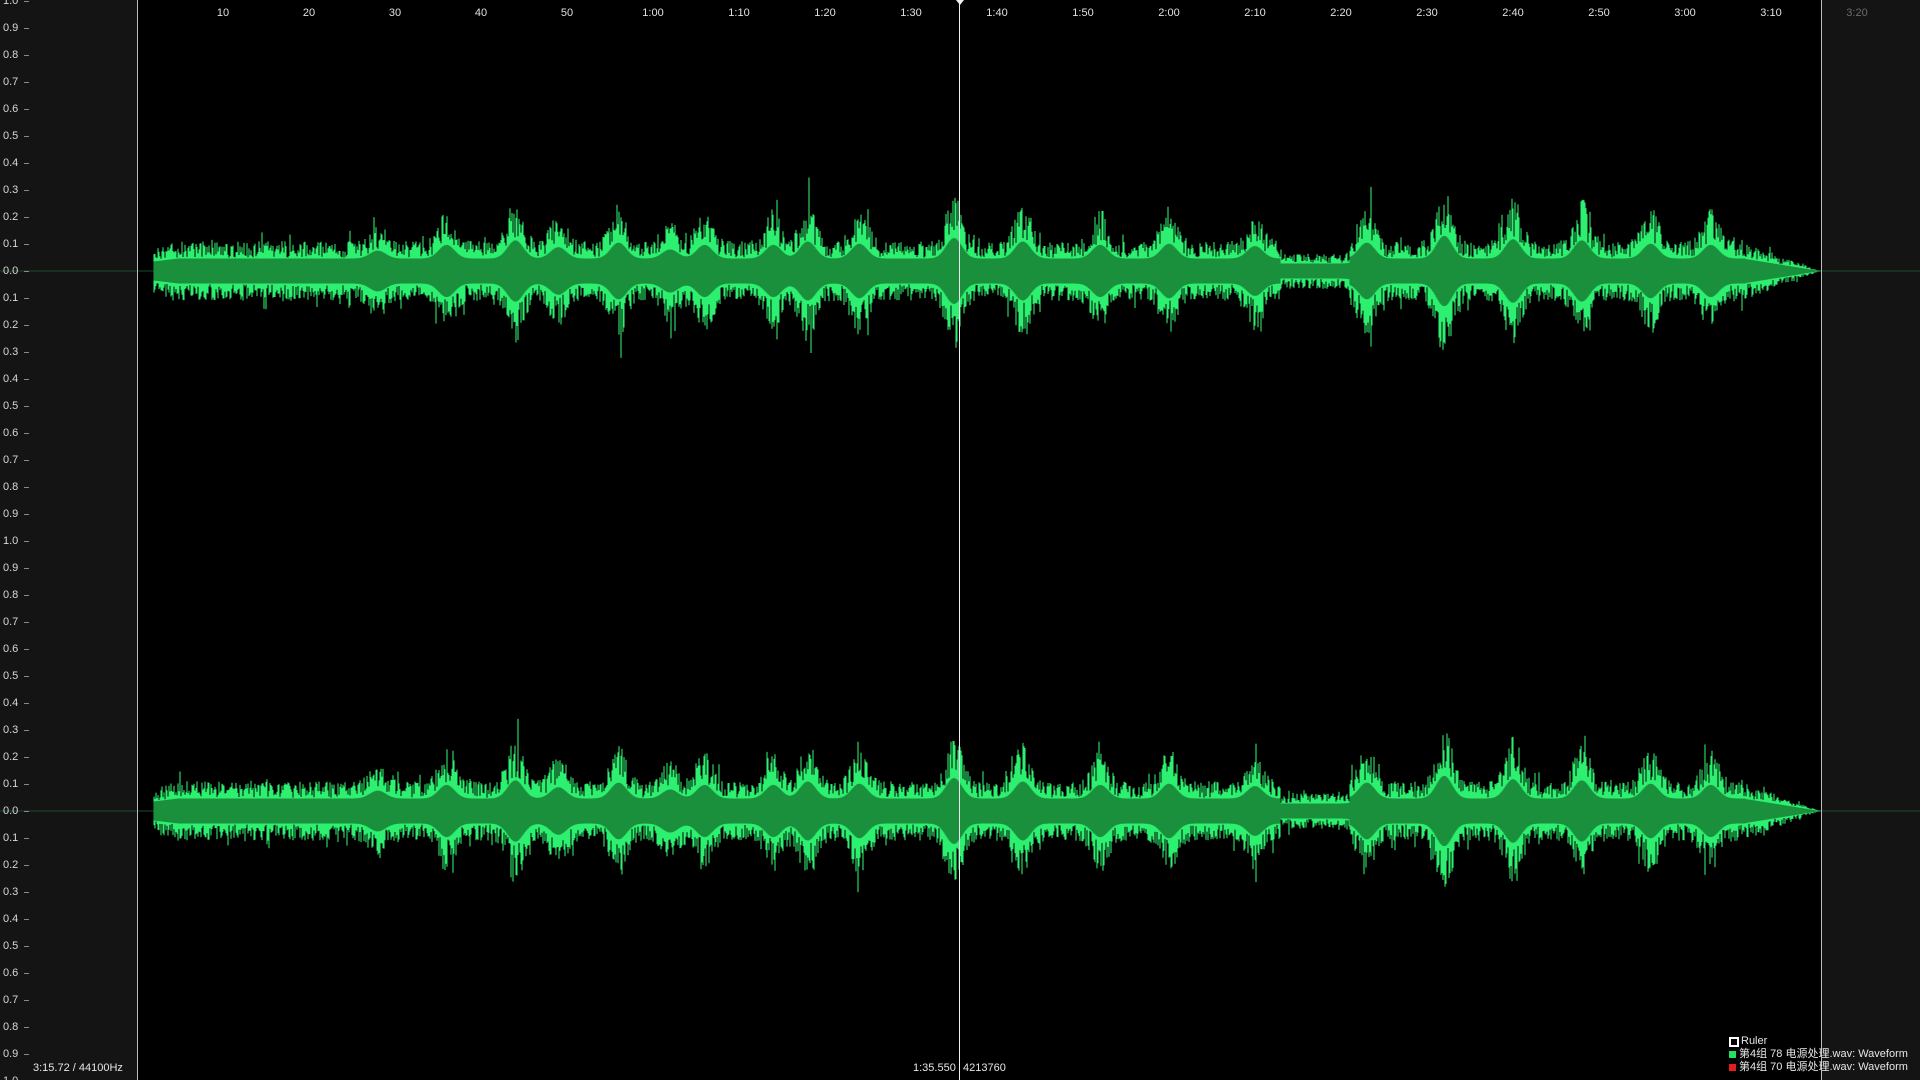 This screenshot has height=1080, width=1920. I want to click on track2-swatch-icon, so click(1732, 1067).